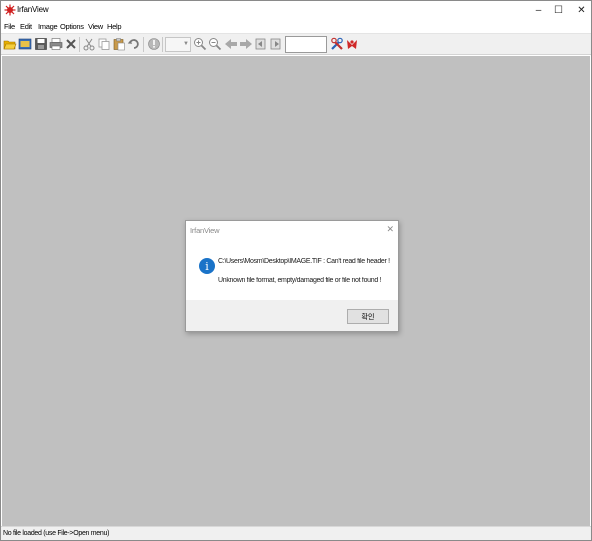 The image size is (592, 541). Describe the element at coordinates (178, 44) in the screenshot. I see `zoom-dropdown: ▼` at that location.